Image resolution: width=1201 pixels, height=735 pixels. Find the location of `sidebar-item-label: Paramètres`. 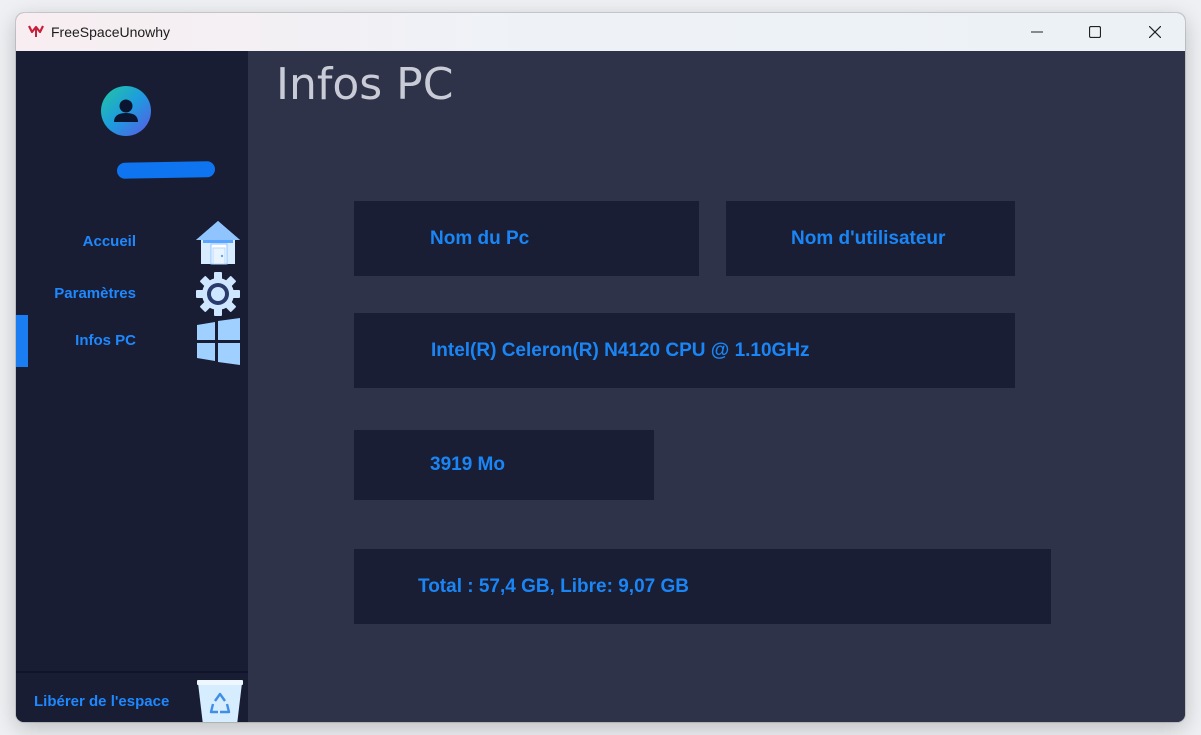

sidebar-item-label: Paramètres is located at coordinates (95, 293).